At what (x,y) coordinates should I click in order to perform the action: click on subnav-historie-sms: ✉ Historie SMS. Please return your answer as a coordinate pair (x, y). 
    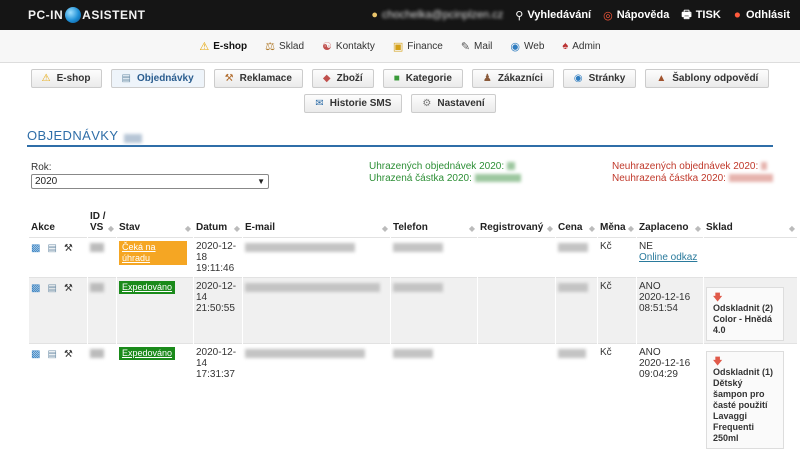
    Looking at the image, I should click on (353, 103).